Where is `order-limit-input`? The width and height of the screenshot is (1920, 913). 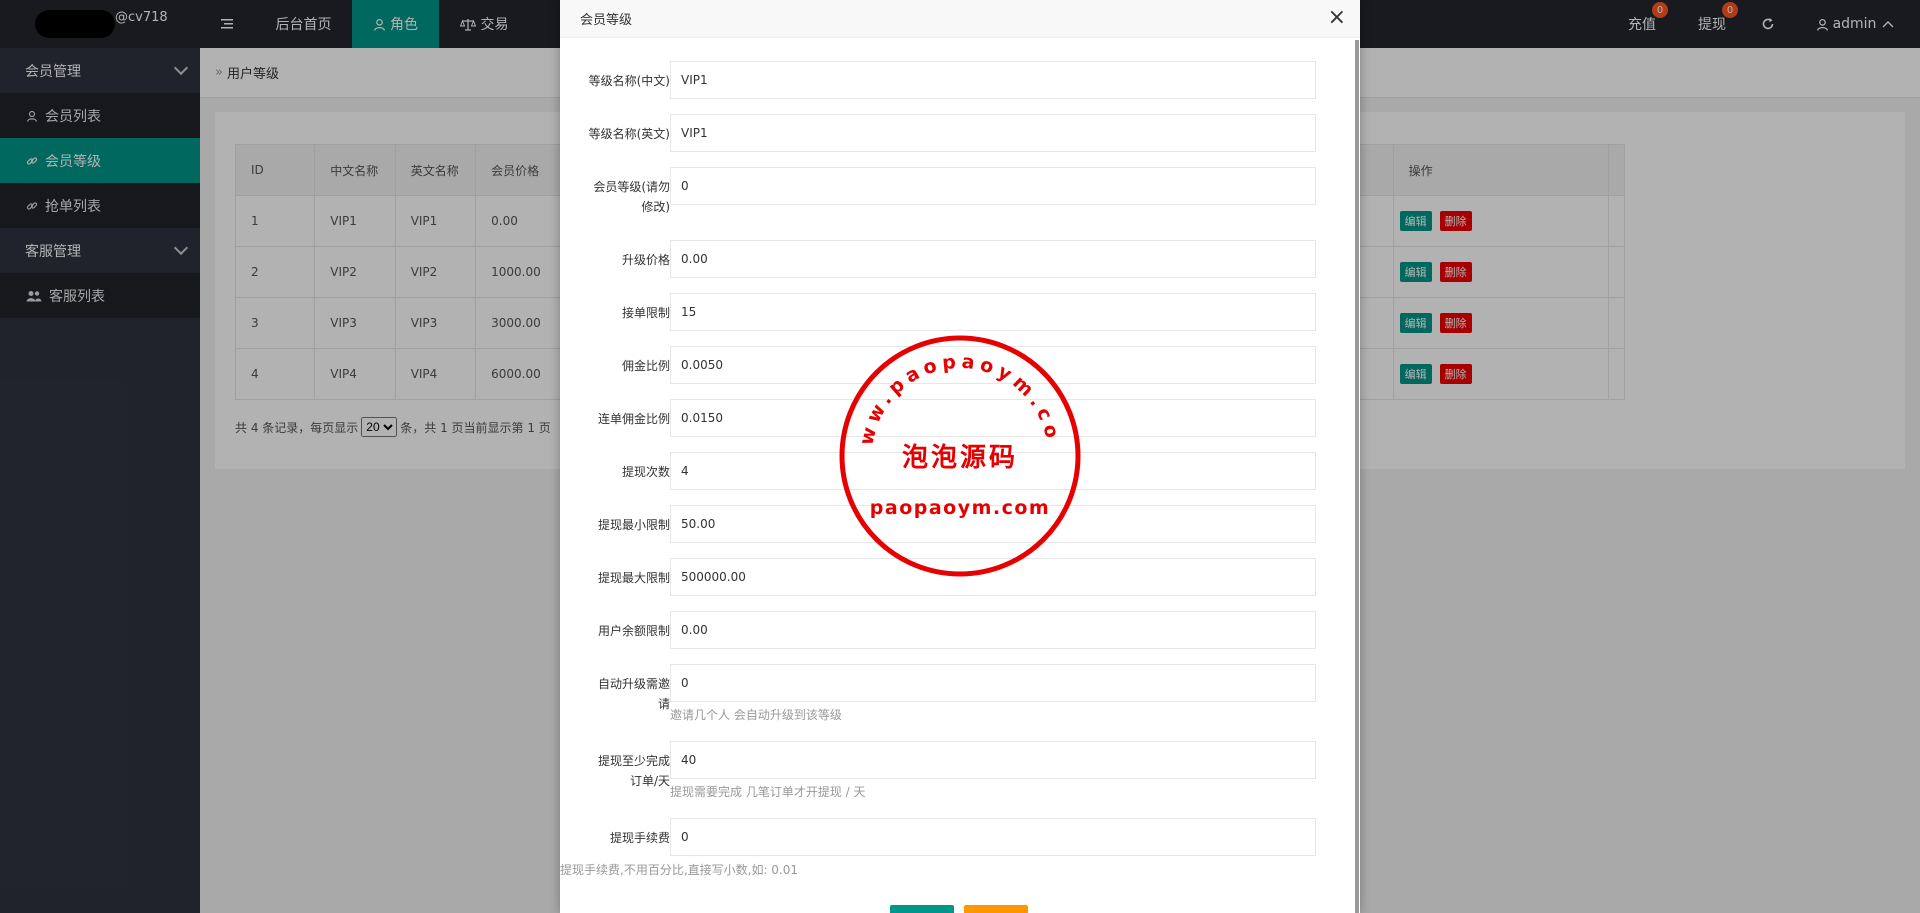
order-limit-input is located at coordinates (993, 312).